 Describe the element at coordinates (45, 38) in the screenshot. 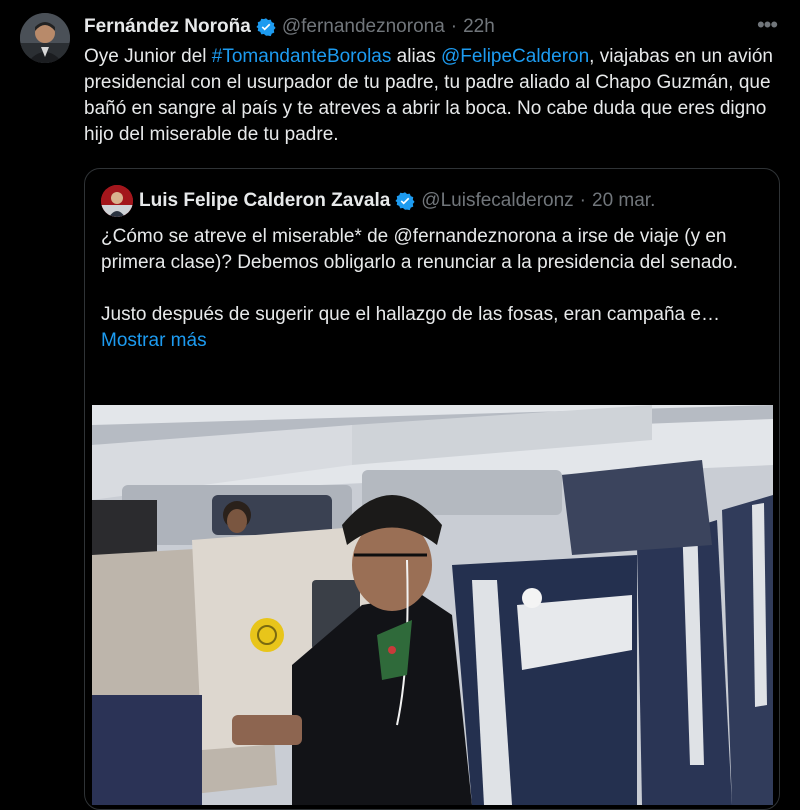

I see `author-avatar` at that location.